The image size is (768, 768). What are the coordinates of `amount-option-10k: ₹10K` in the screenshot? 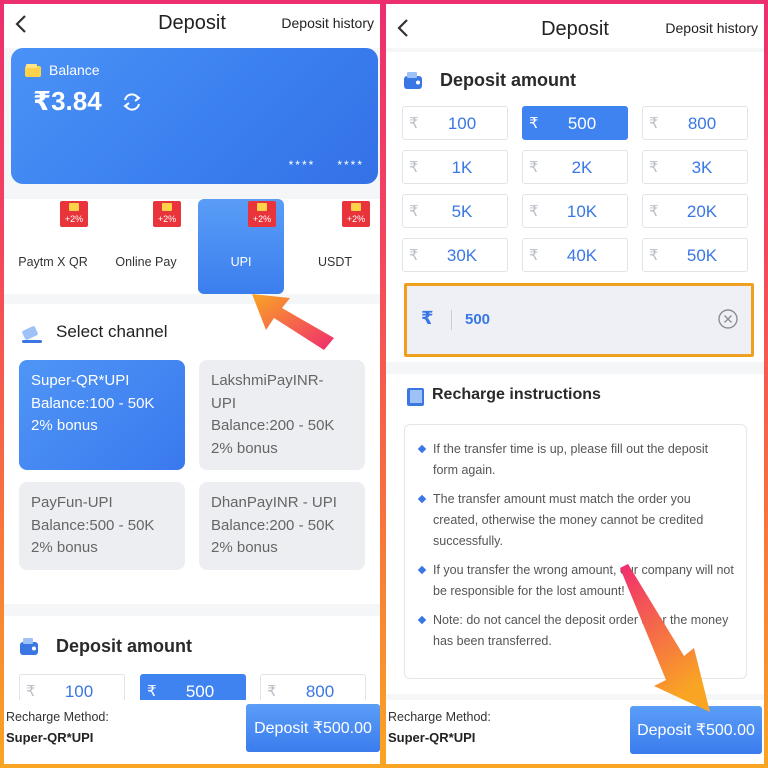 It's located at (575, 211).